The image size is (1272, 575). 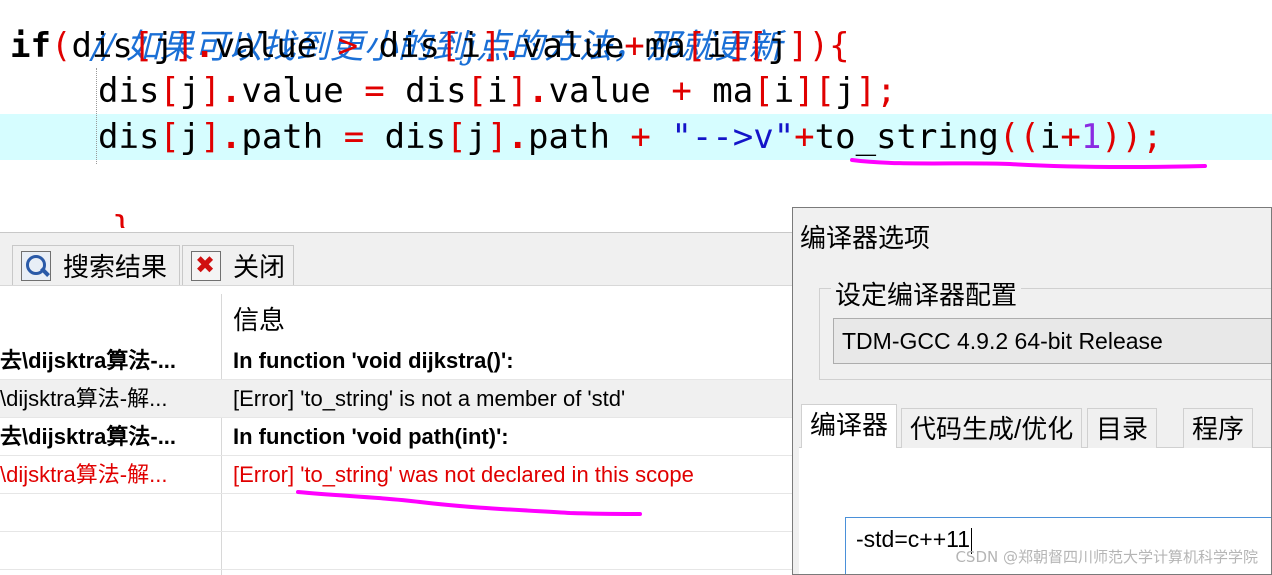 What do you see at coordinates (400, 259) in the screenshot?
I see `panel-tab-bar: 搜索结果 关闭` at bounding box center [400, 259].